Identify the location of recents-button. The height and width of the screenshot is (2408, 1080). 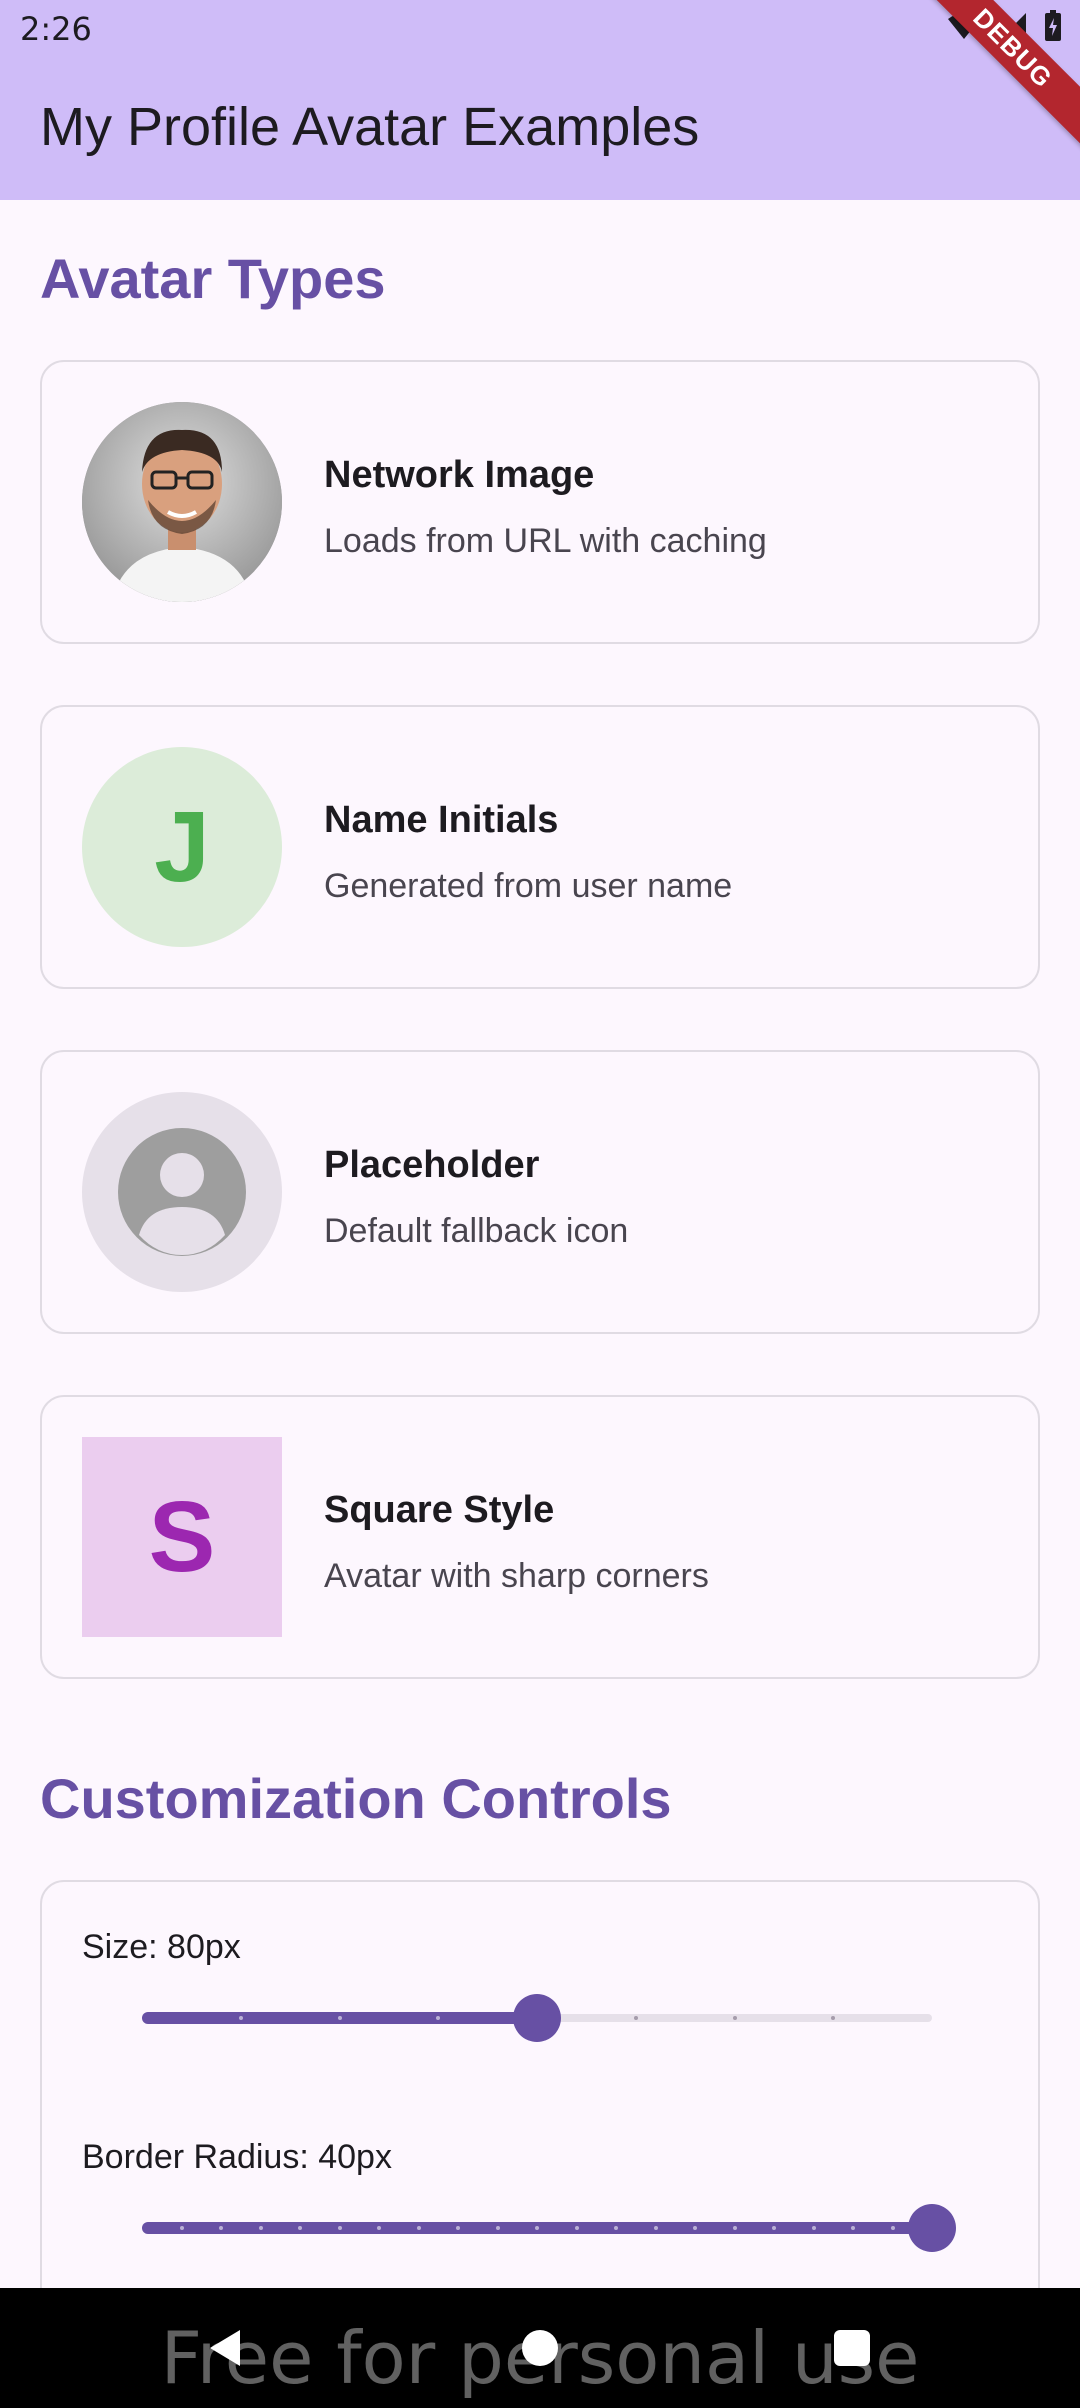
(852, 2348).